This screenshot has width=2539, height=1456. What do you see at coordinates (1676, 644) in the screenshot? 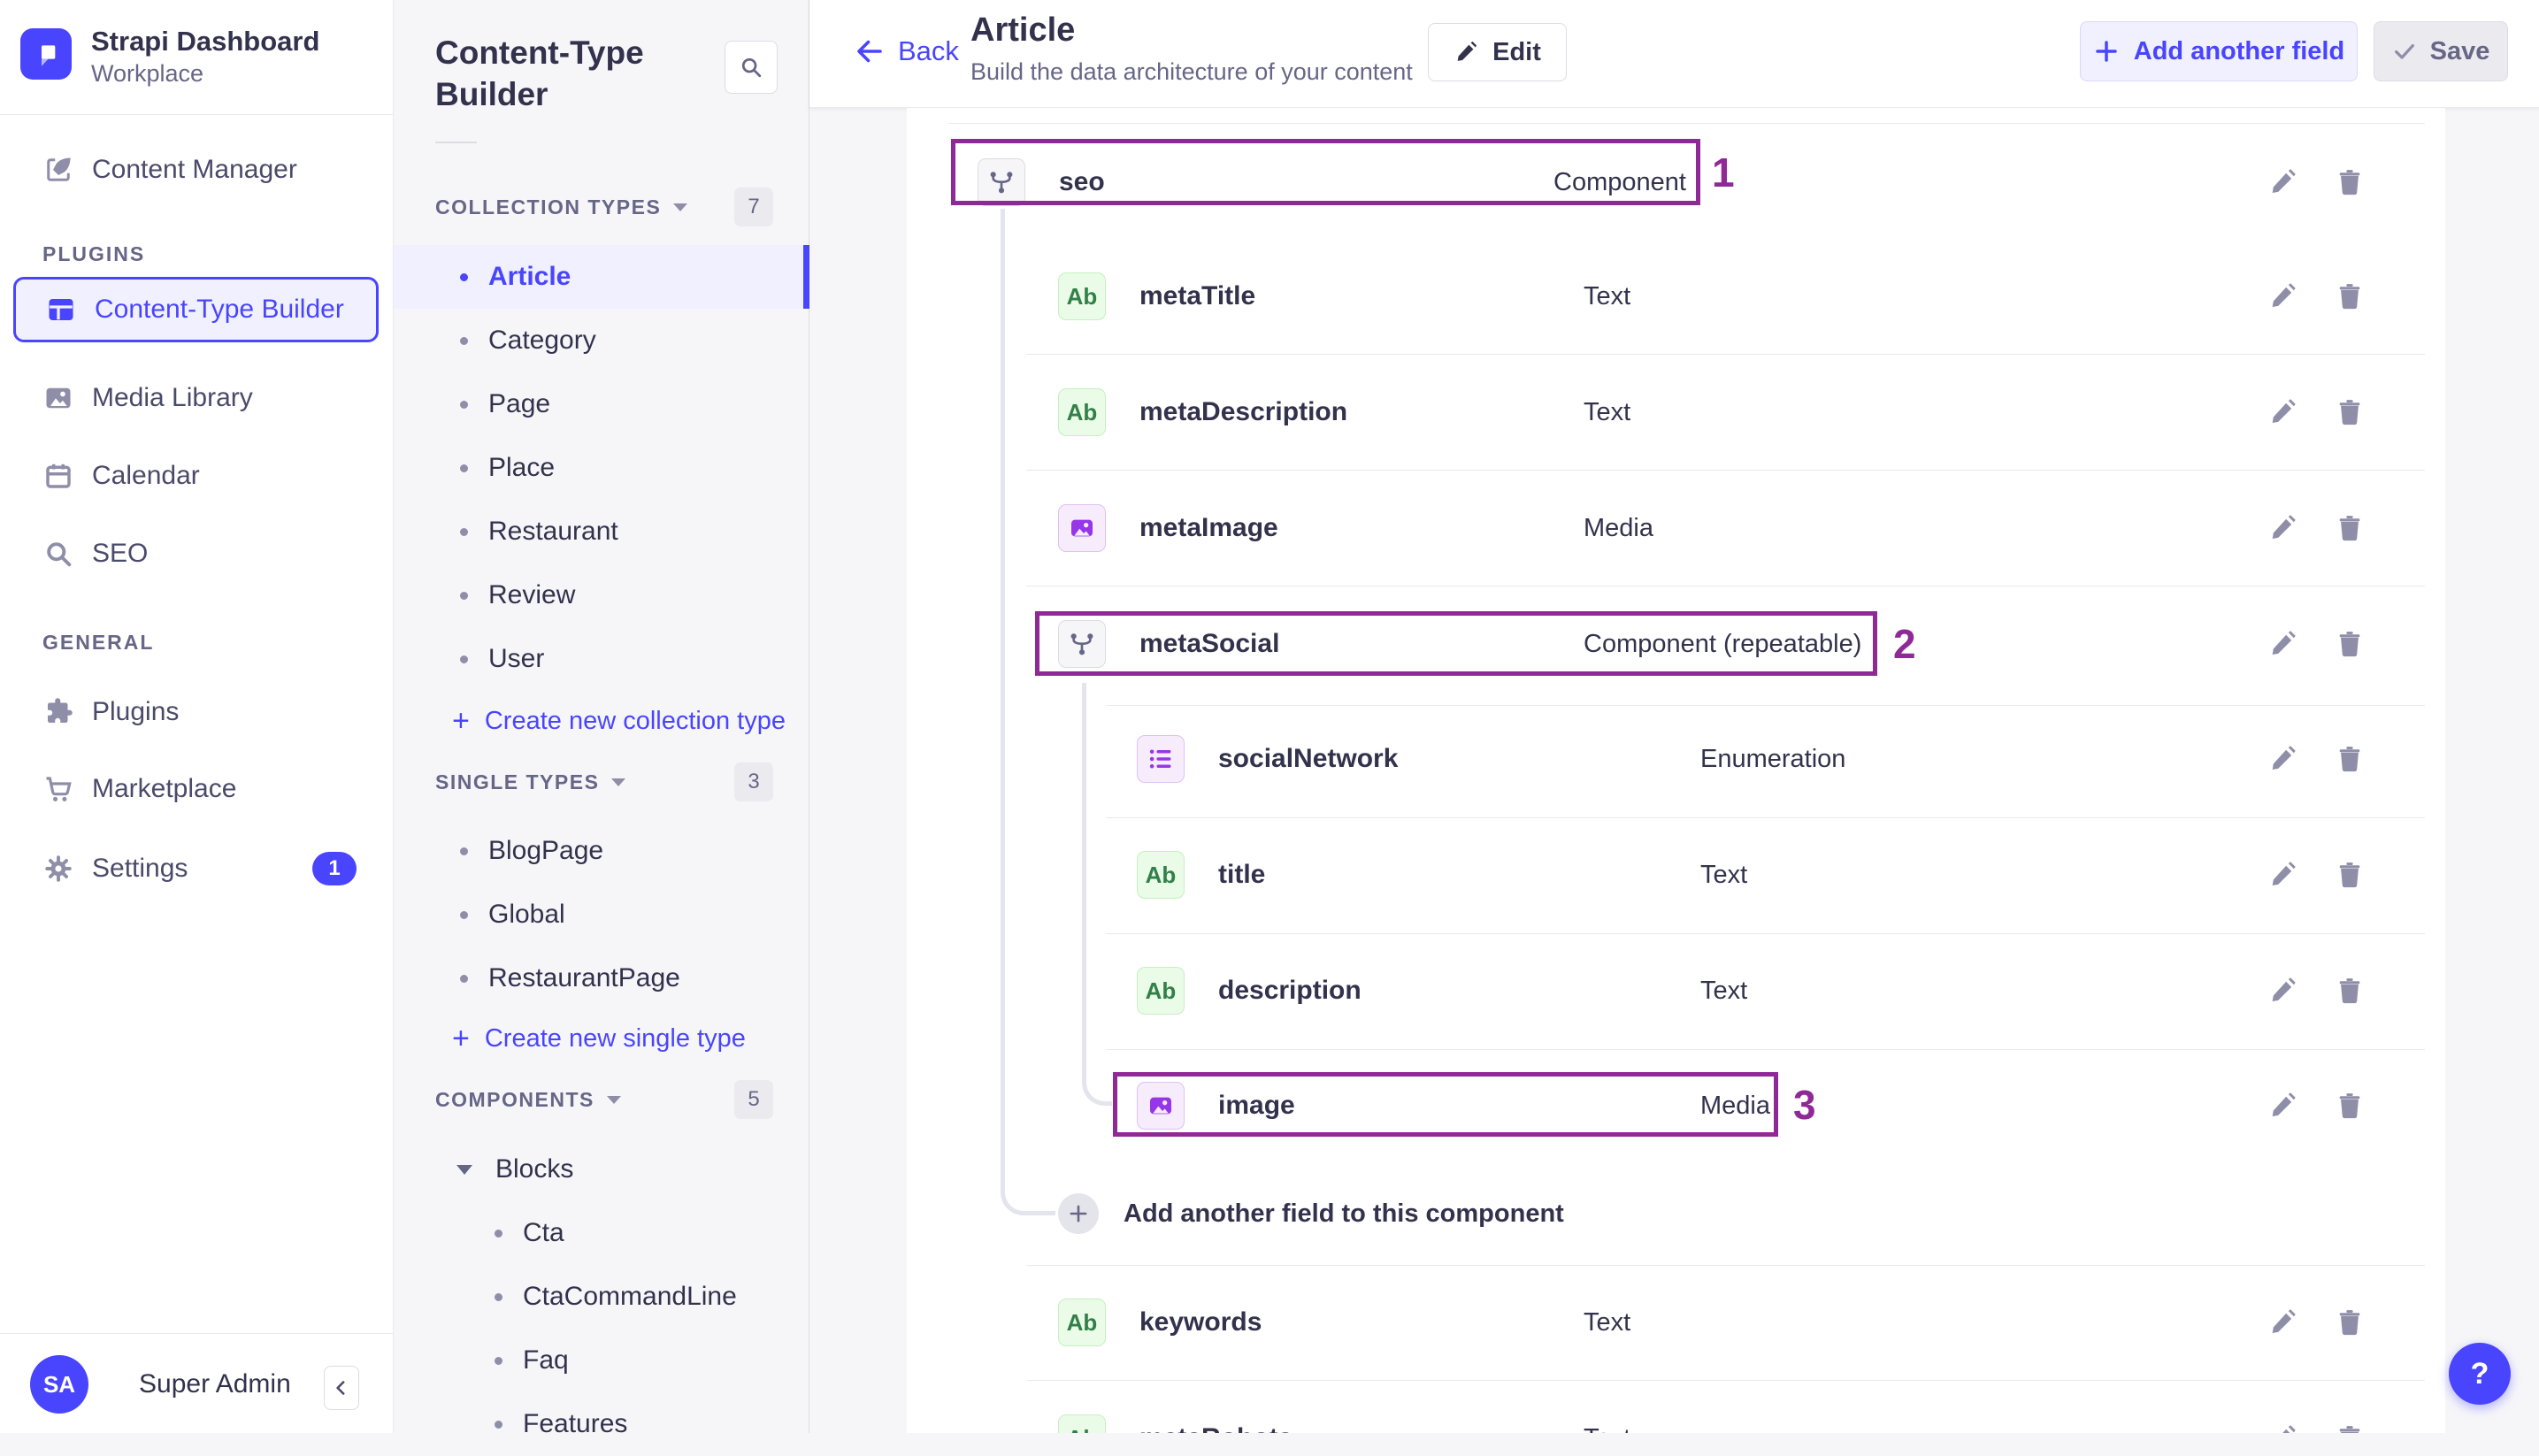
I see `field-row-metasocial: metaSocial Component (repeatable)` at bounding box center [1676, 644].